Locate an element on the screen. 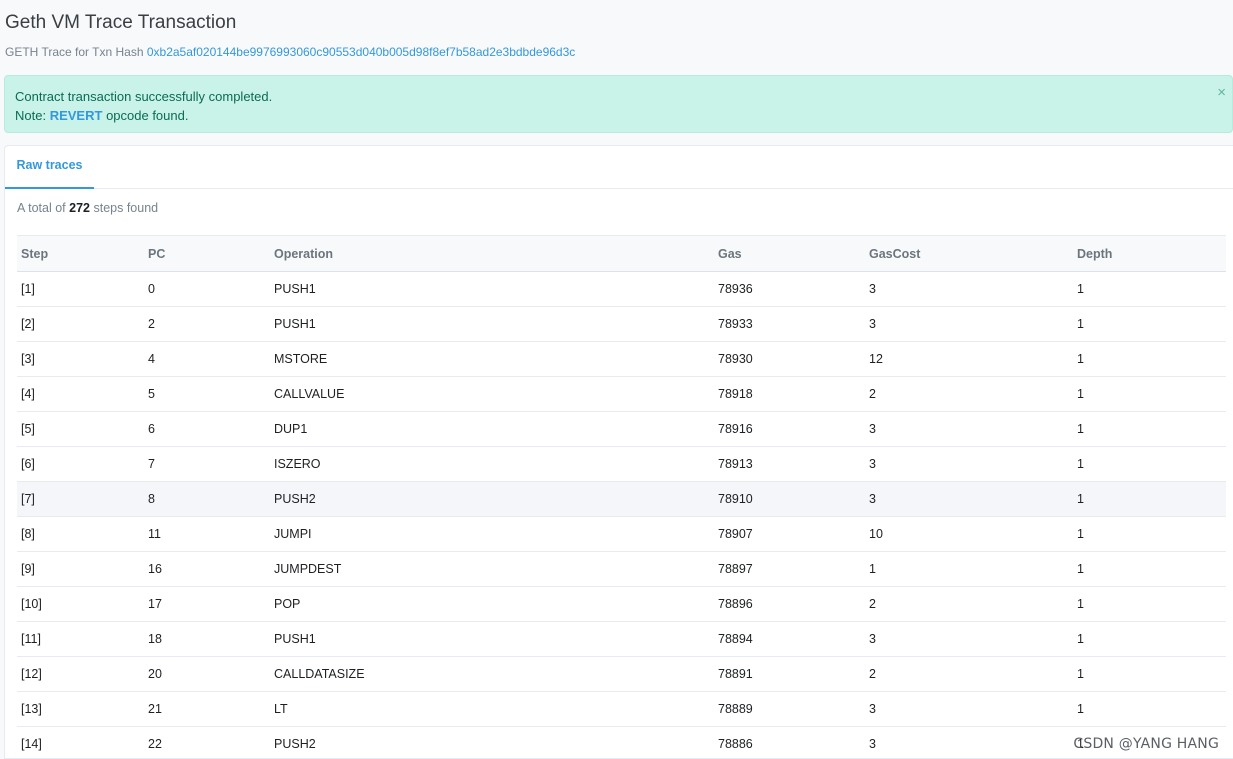 Image resolution: width=1233 pixels, height=759 pixels. cell-gas: 78907 is located at coordinates (789, 534).